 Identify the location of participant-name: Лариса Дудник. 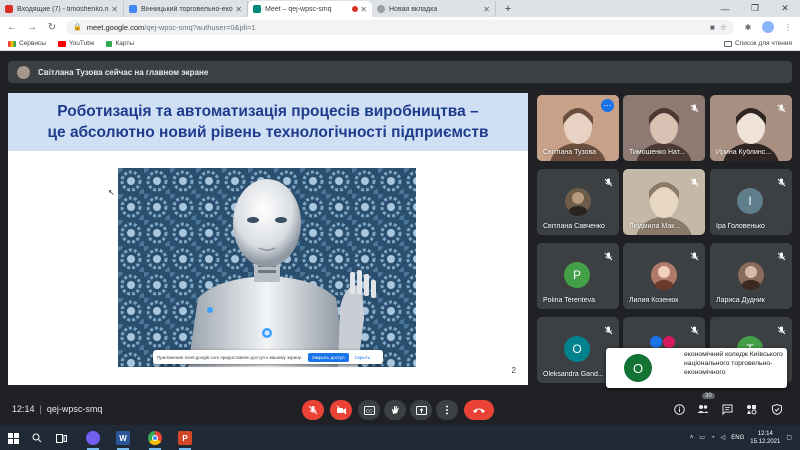
(740, 300).